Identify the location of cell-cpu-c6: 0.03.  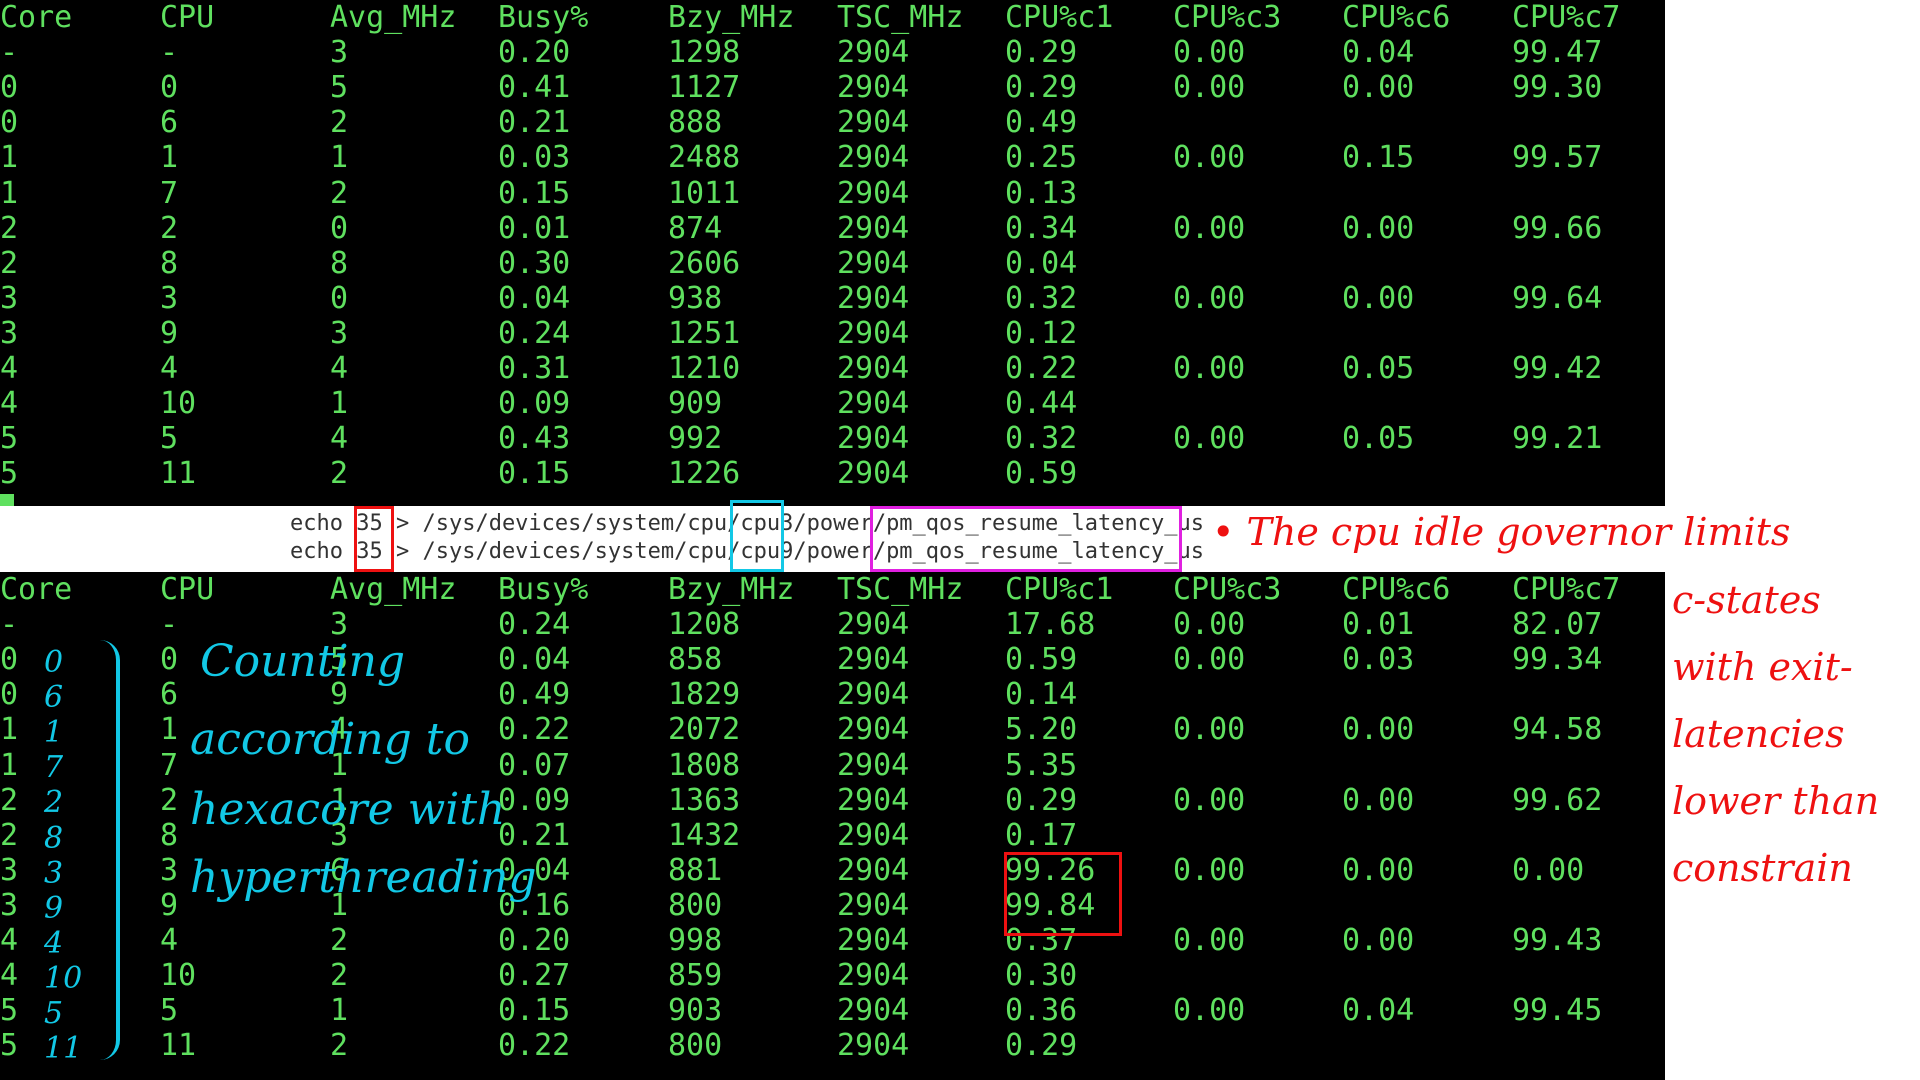
(1378, 660).